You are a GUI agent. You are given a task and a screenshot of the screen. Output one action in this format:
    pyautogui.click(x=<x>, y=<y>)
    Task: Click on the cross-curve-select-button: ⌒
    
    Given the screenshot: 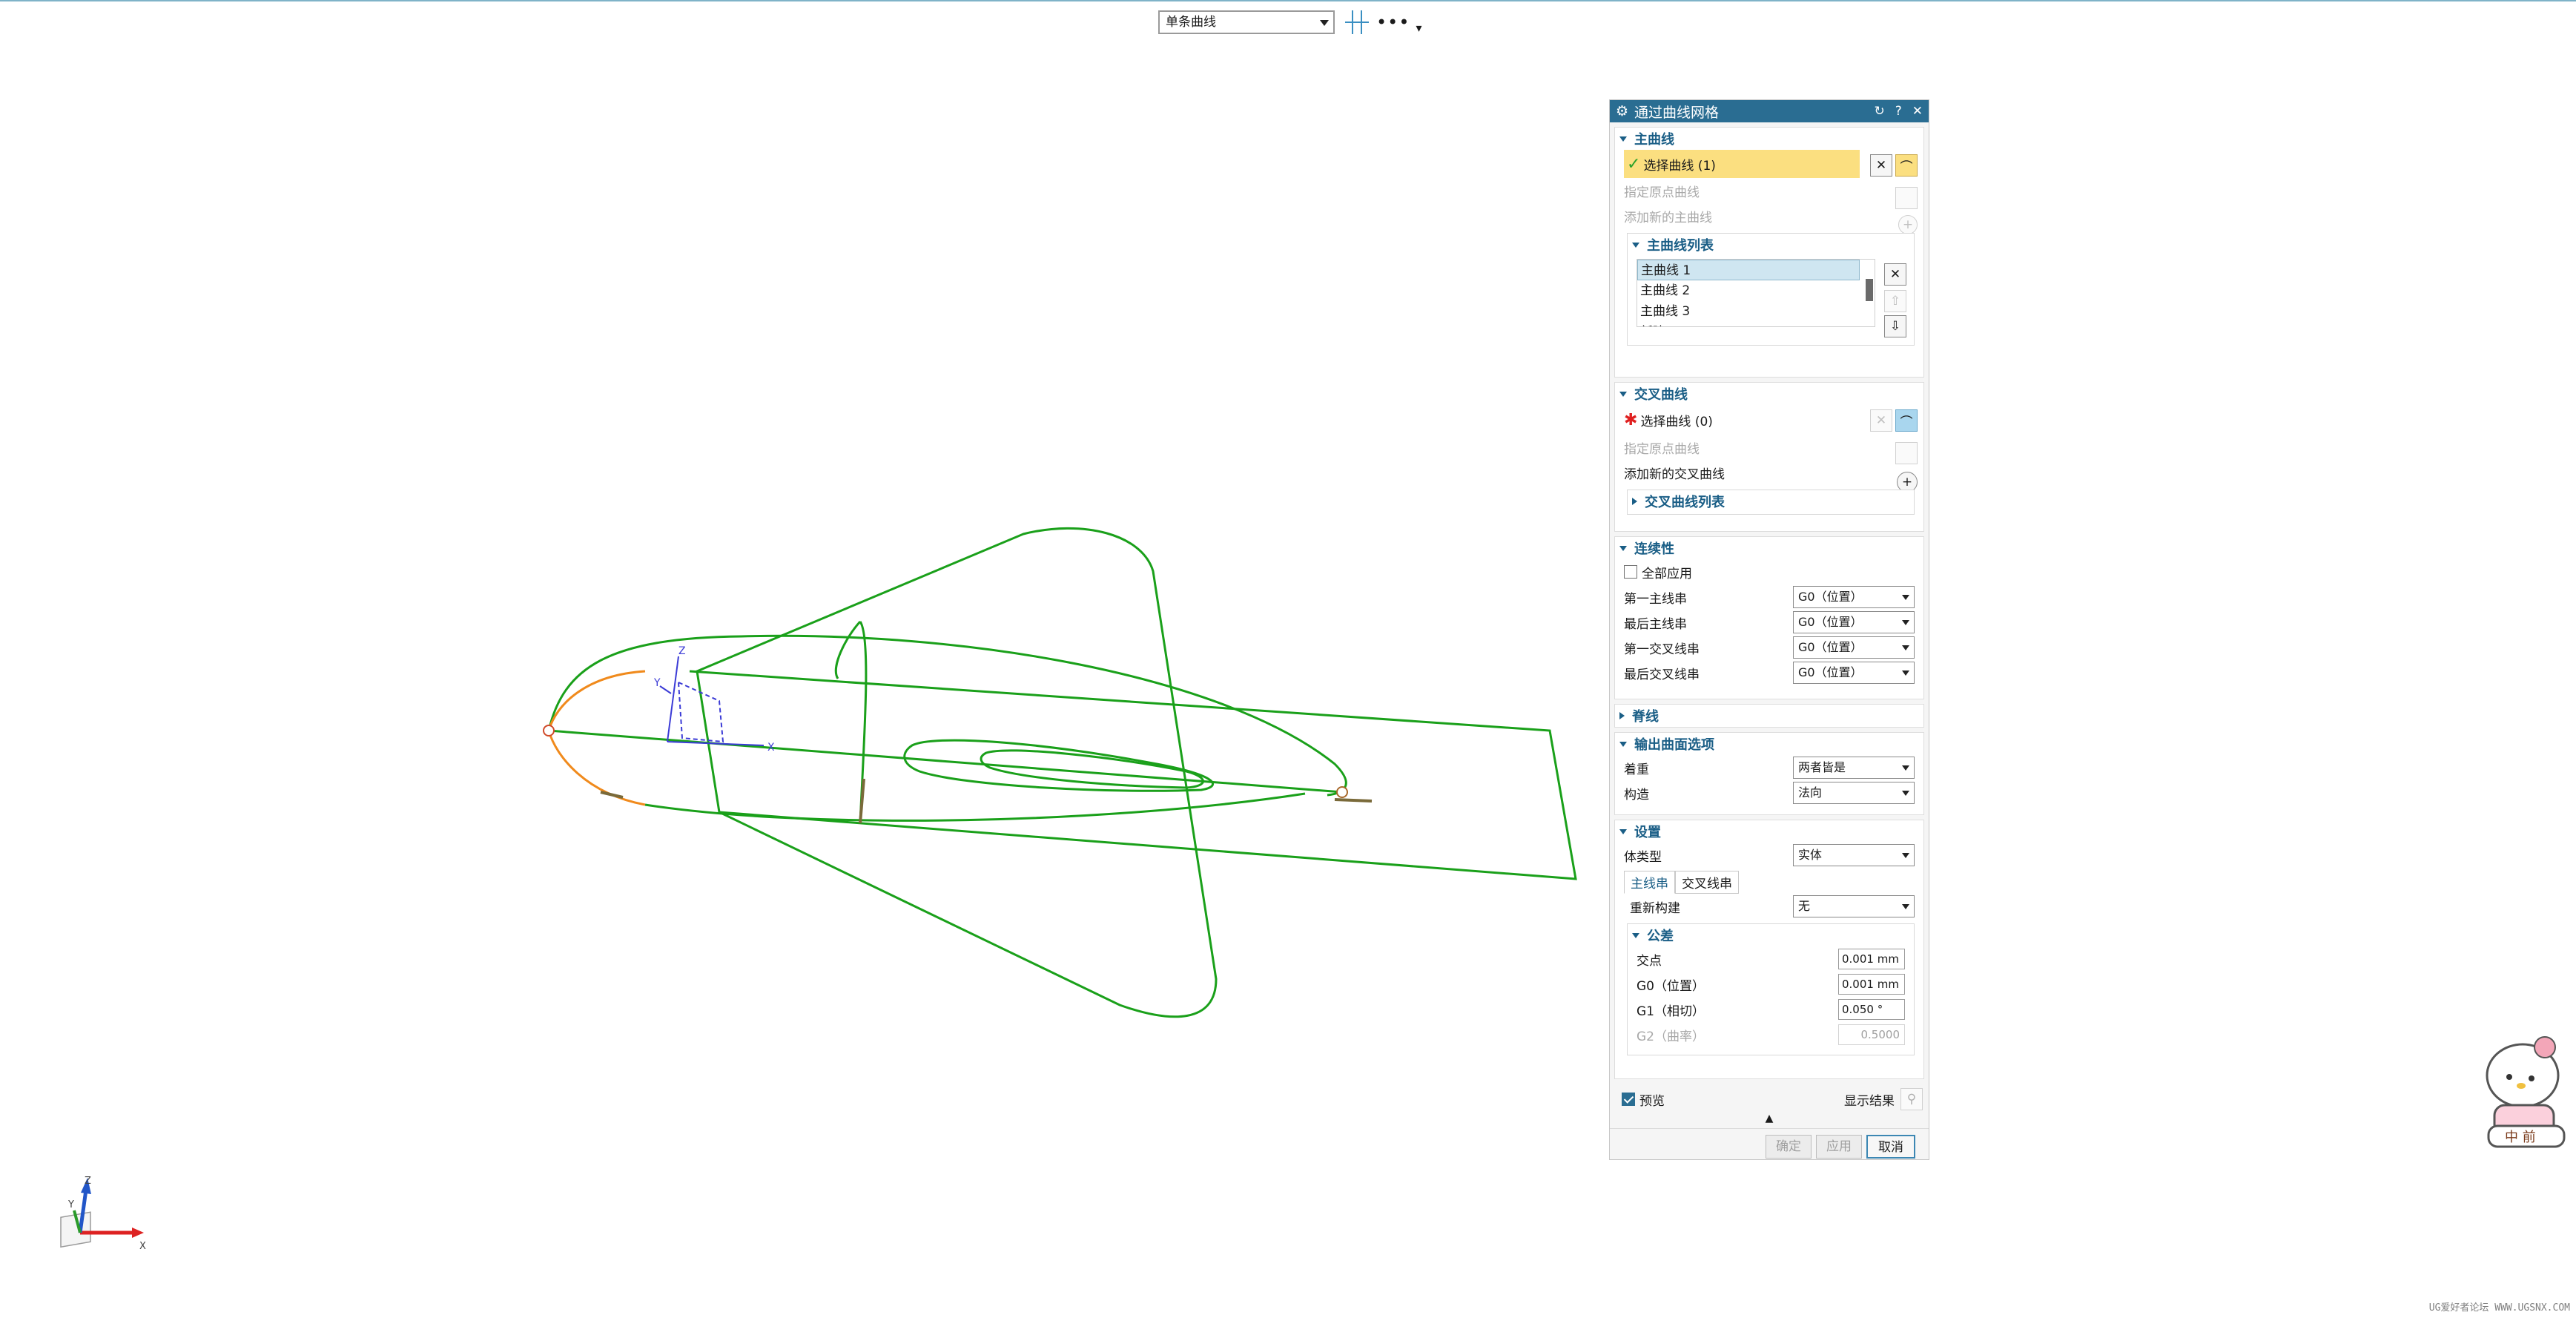 What is the action you would take?
    pyautogui.click(x=1906, y=420)
    